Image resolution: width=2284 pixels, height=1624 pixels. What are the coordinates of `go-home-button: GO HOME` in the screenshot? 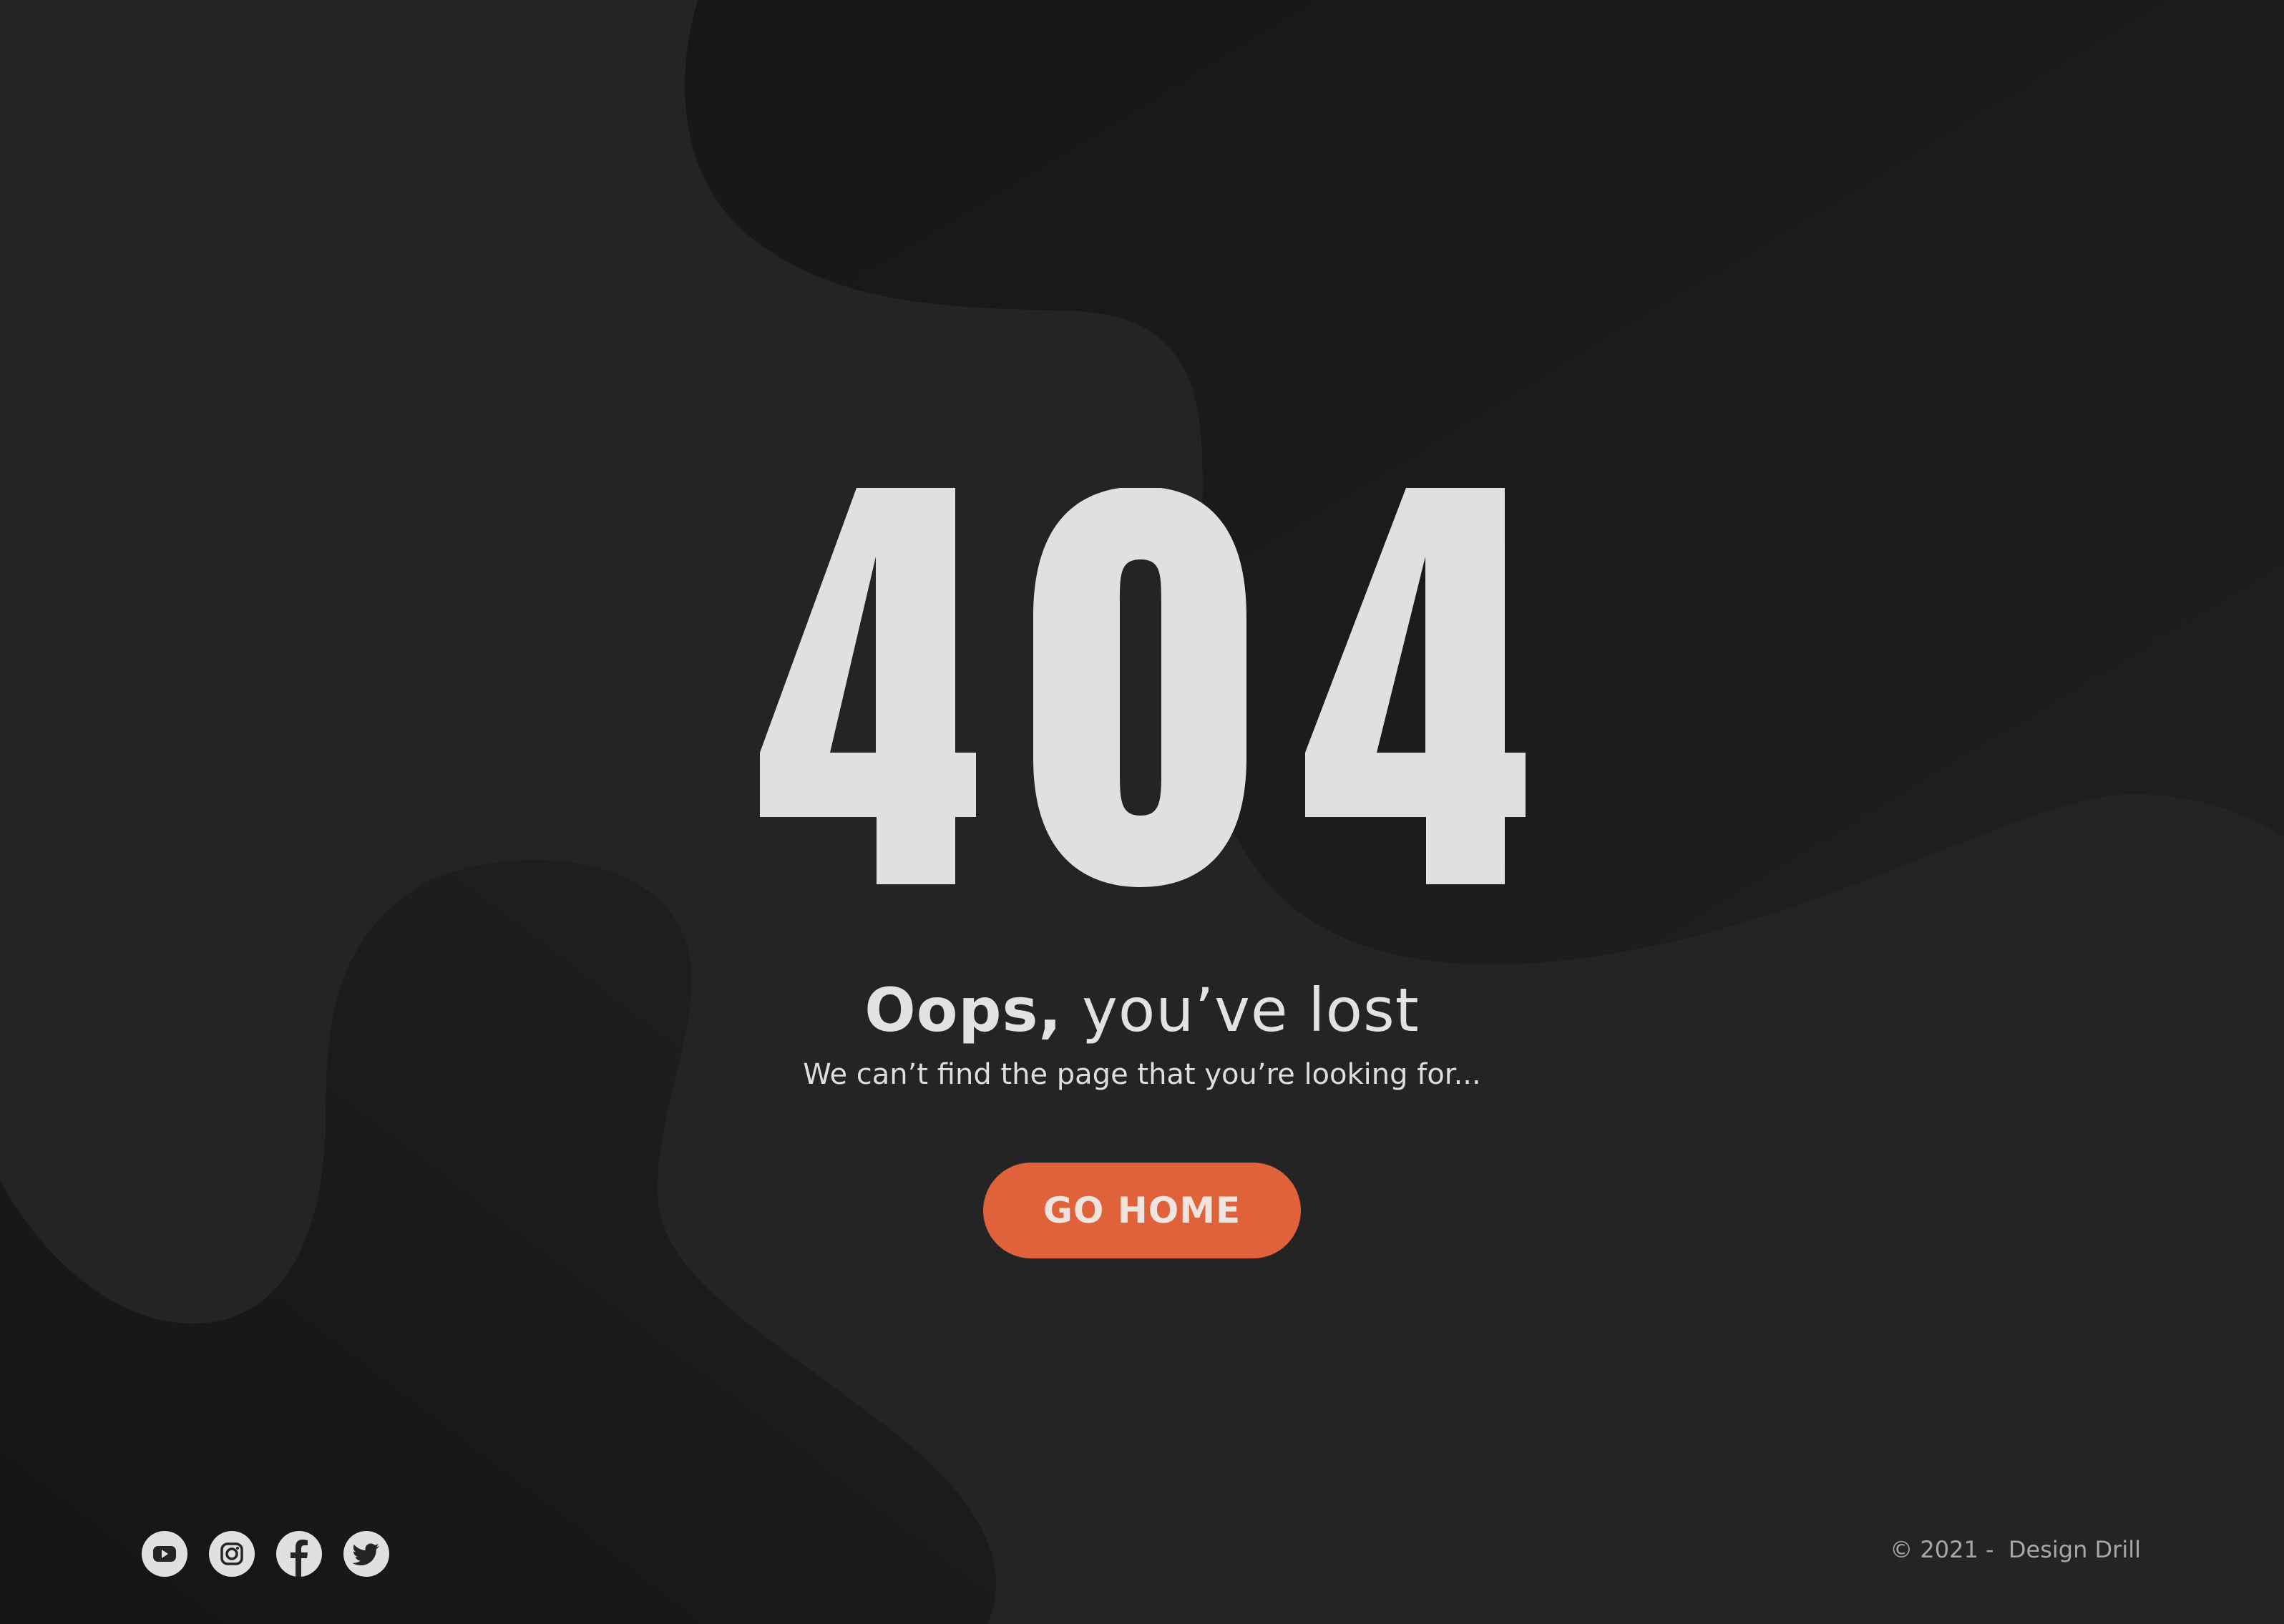 It's located at (1142, 1210).